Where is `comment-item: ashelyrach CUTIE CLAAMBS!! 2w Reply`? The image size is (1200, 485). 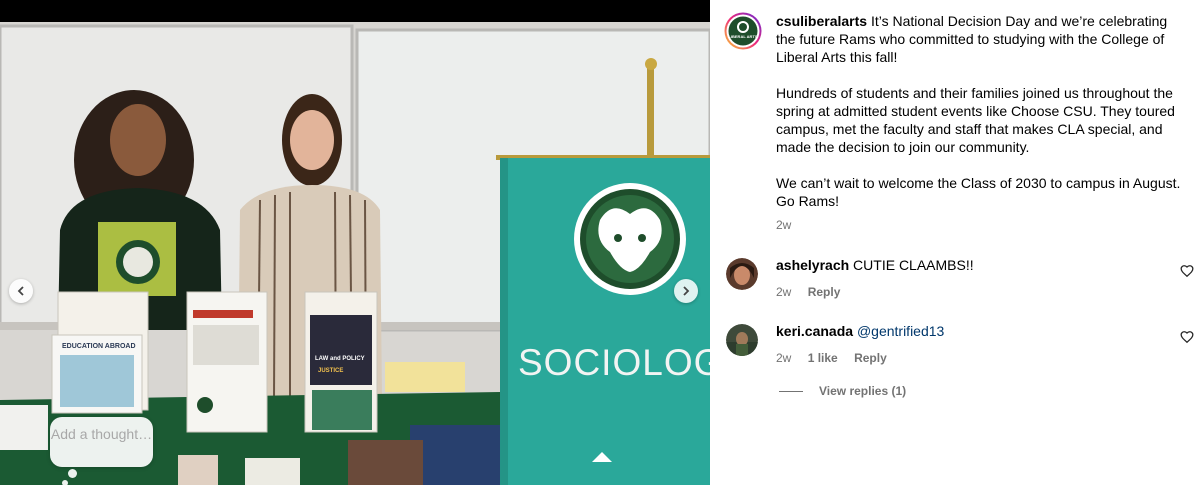
comment-item: ashelyrach CUTIE CLAAMBS!! 2w Reply is located at coordinates (959, 277).